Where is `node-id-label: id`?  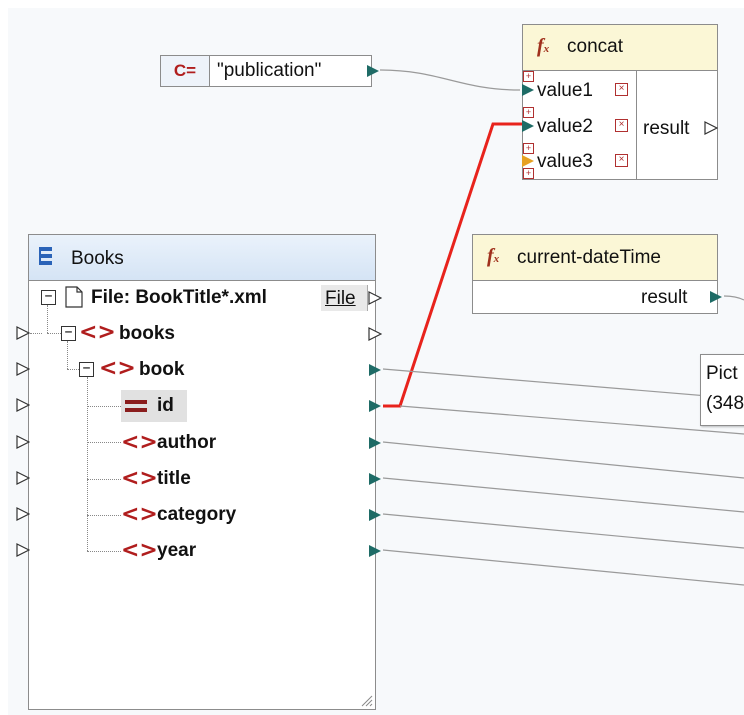 node-id-label: id is located at coordinates (165, 406).